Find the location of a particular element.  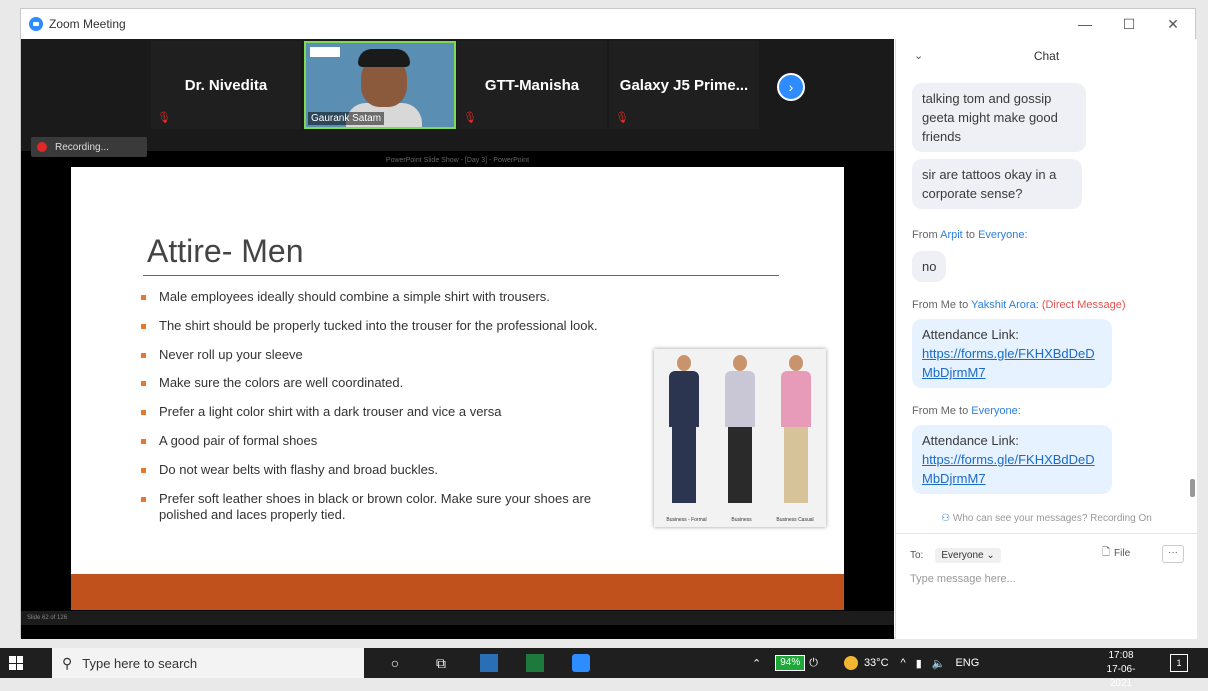

recipient-name: Yakshit Arora: is located at coordinates (1005, 305).